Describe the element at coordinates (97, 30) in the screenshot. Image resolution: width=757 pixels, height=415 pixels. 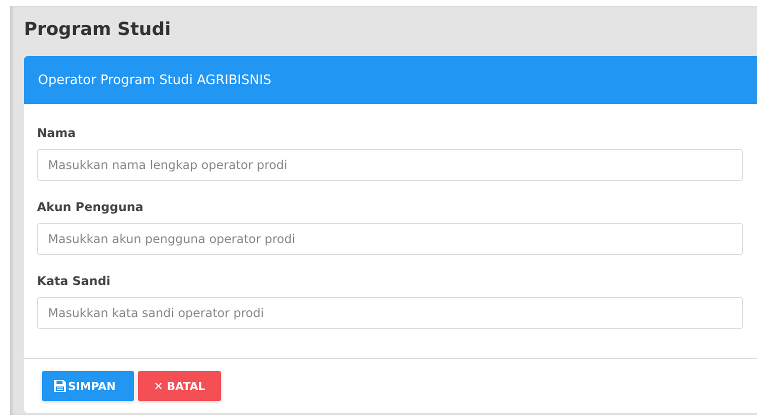
I see `page-title: Program Studi` at that location.